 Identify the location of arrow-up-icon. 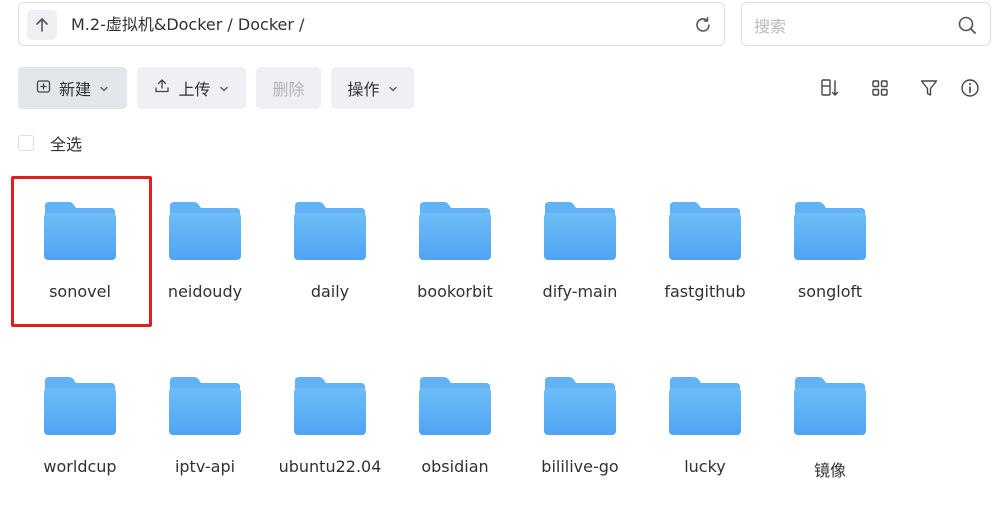
(42, 25).